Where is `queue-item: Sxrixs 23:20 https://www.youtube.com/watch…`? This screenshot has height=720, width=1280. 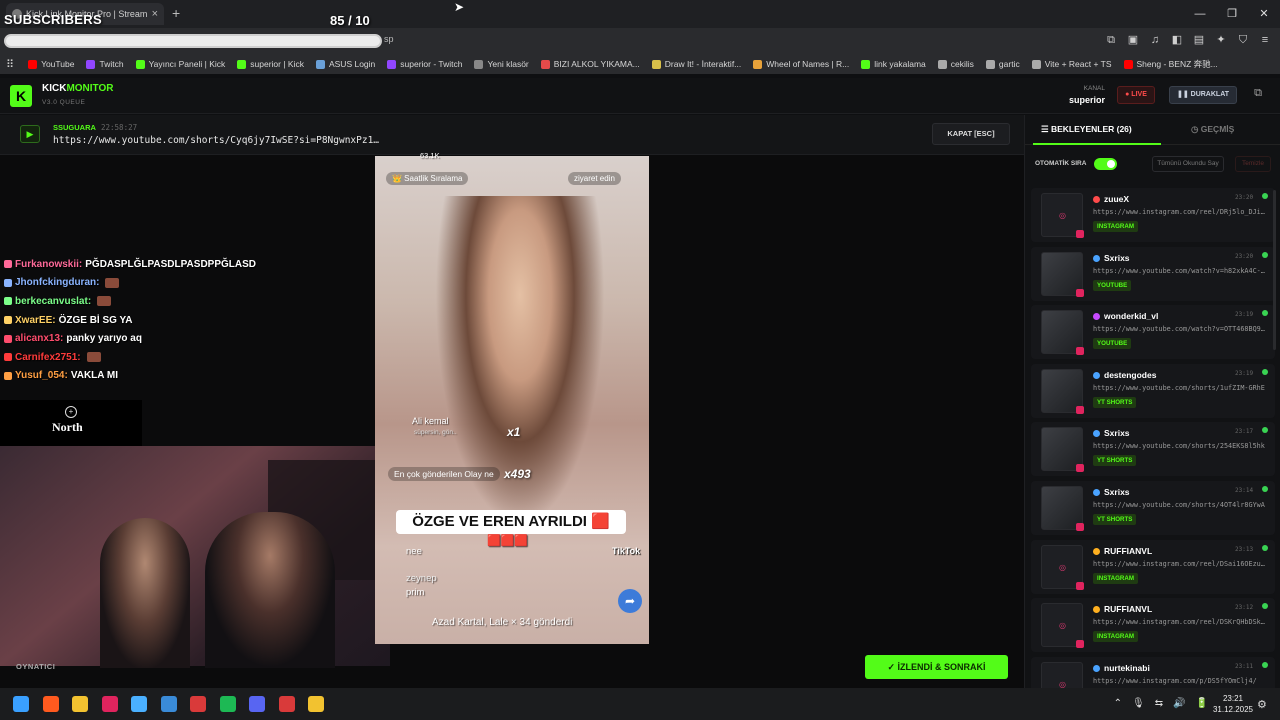
queue-item: Sxrixs 23:20 https://www.youtube.com/watch… is located at coordinates (1153, 273).